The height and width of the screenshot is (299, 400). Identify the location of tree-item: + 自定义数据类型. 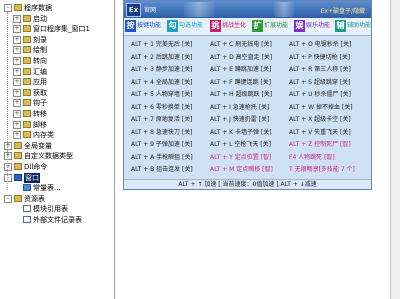
(57, 156).